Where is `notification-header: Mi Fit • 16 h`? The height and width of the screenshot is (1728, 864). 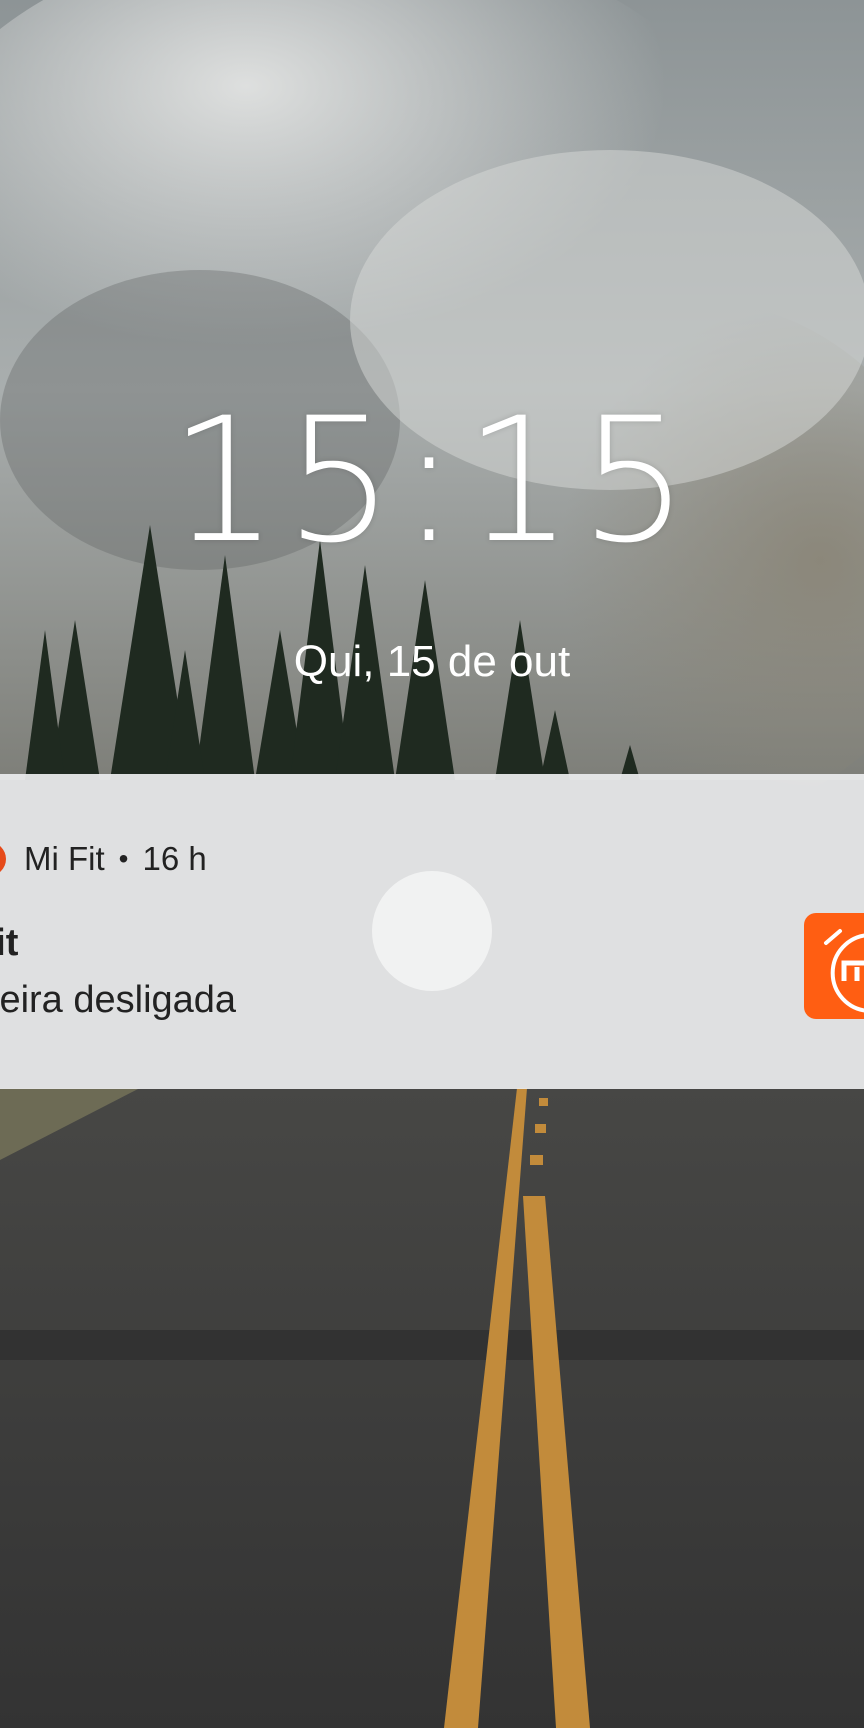
notification-header: Mi Fit • 16 h is located at coordinates (103, 859).